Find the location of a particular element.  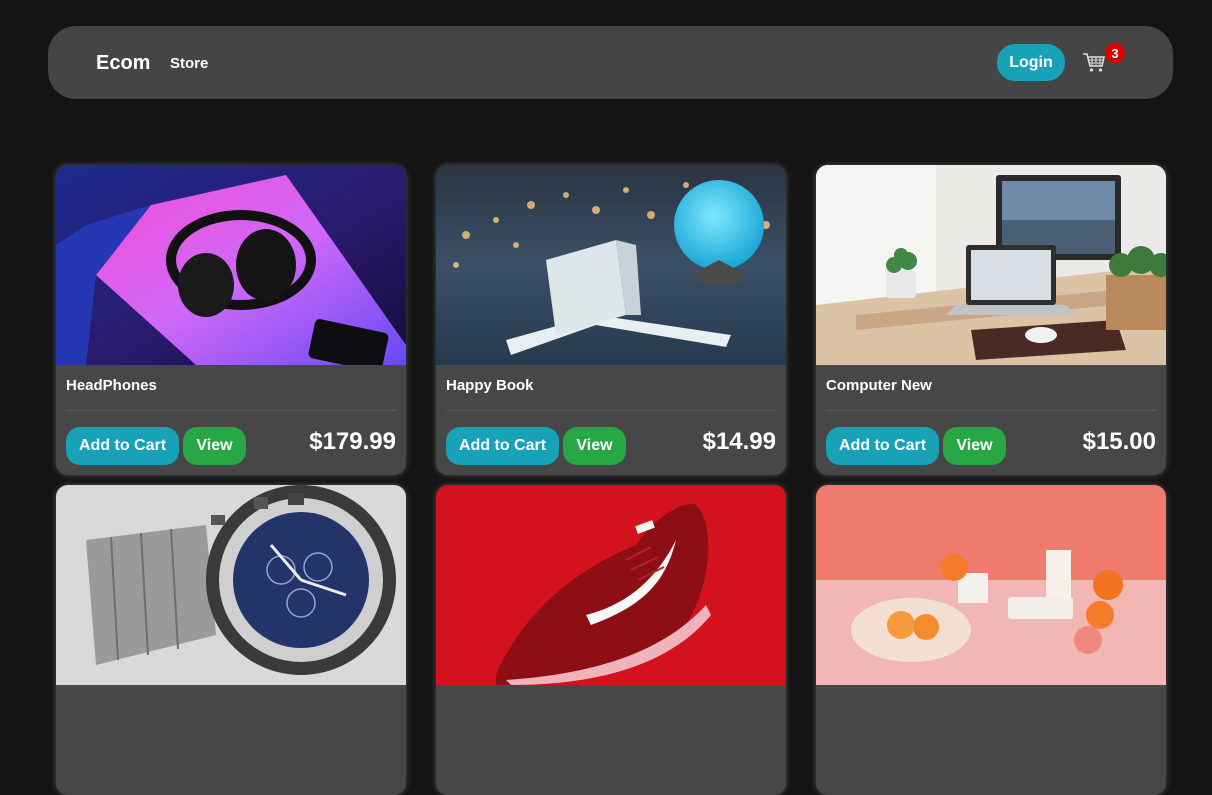

product-card: Computer New Add to Cart View $15.00 is located at coordinates (991, 320).